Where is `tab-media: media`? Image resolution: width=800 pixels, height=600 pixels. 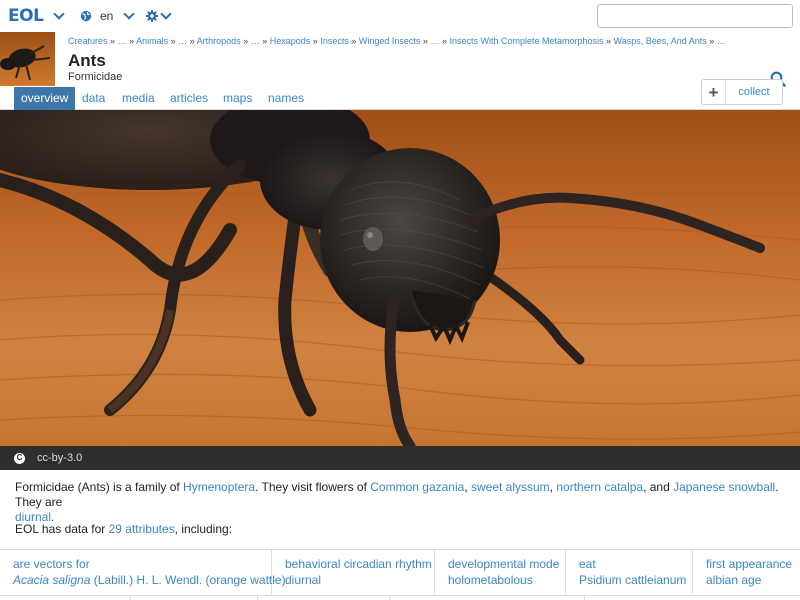 tab-media: media is located at coordinates (138, 98).